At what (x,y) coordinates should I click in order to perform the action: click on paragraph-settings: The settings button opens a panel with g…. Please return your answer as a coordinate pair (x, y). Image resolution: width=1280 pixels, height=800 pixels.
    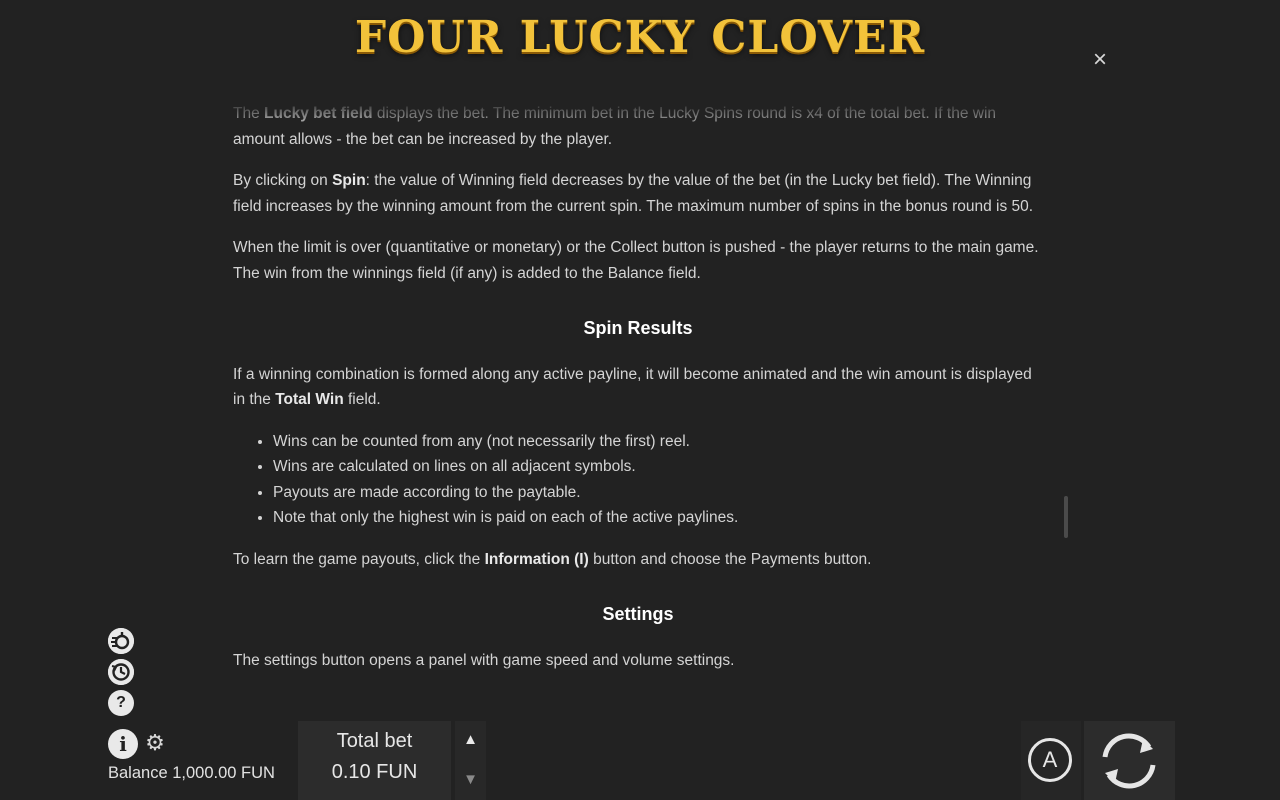
    Looking at the image, I should click on (484, 660).